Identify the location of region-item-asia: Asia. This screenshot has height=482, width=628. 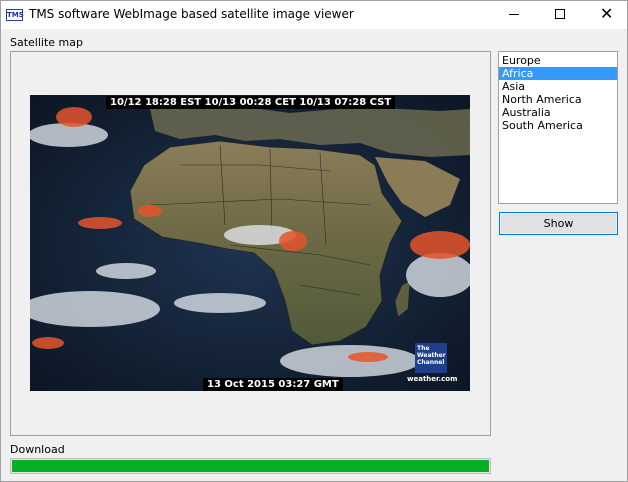
(558, 86).